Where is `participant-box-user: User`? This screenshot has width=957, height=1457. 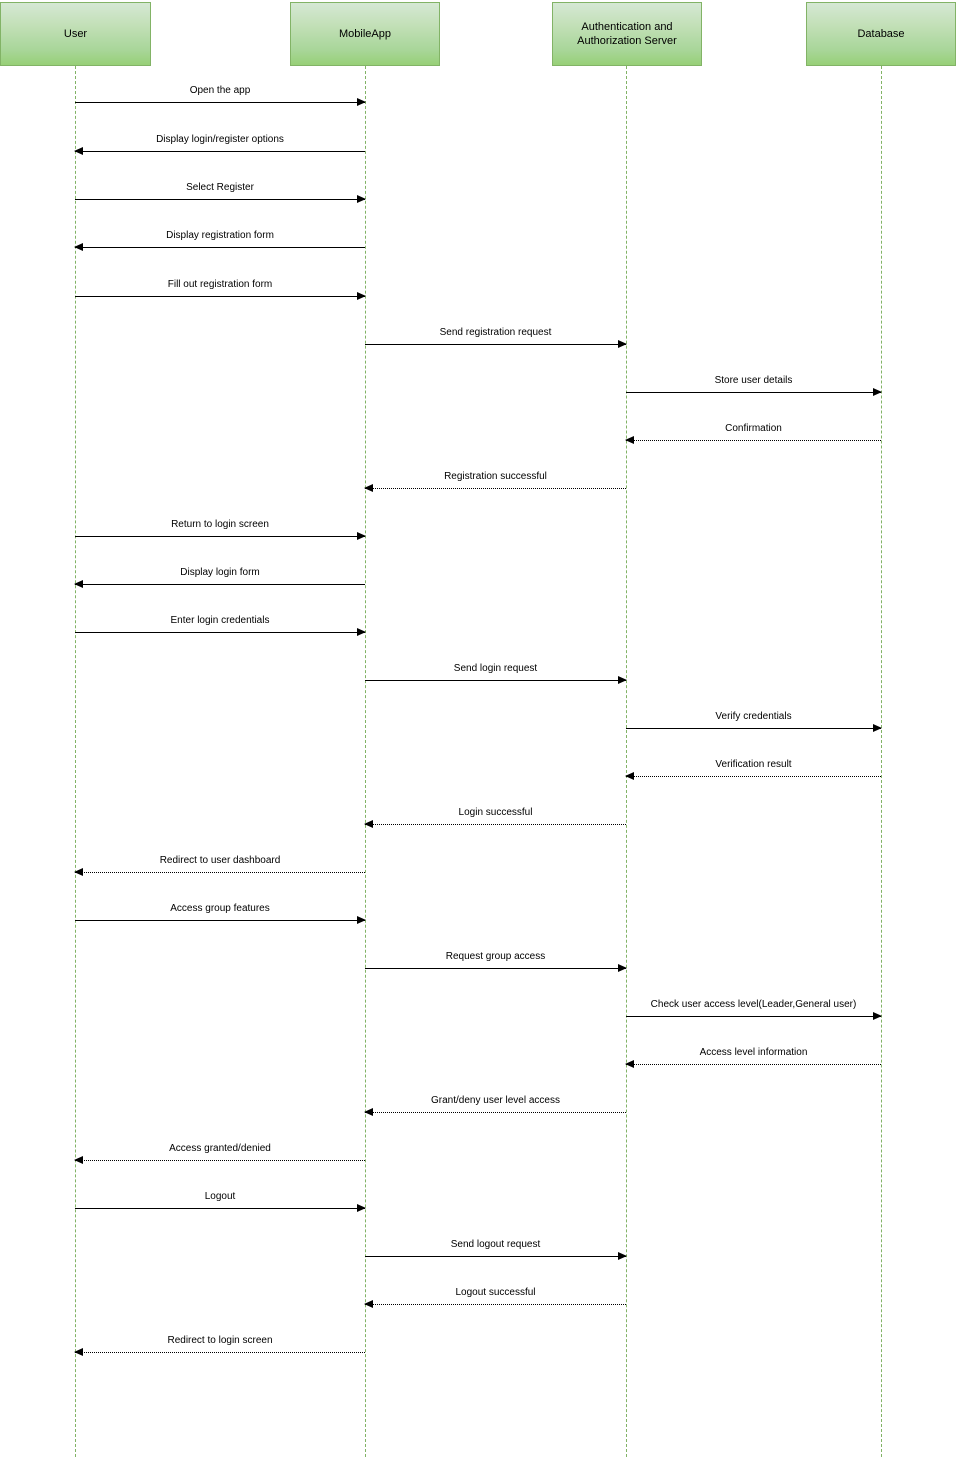
participant-box-user: User is located at coordinates (75, 34).